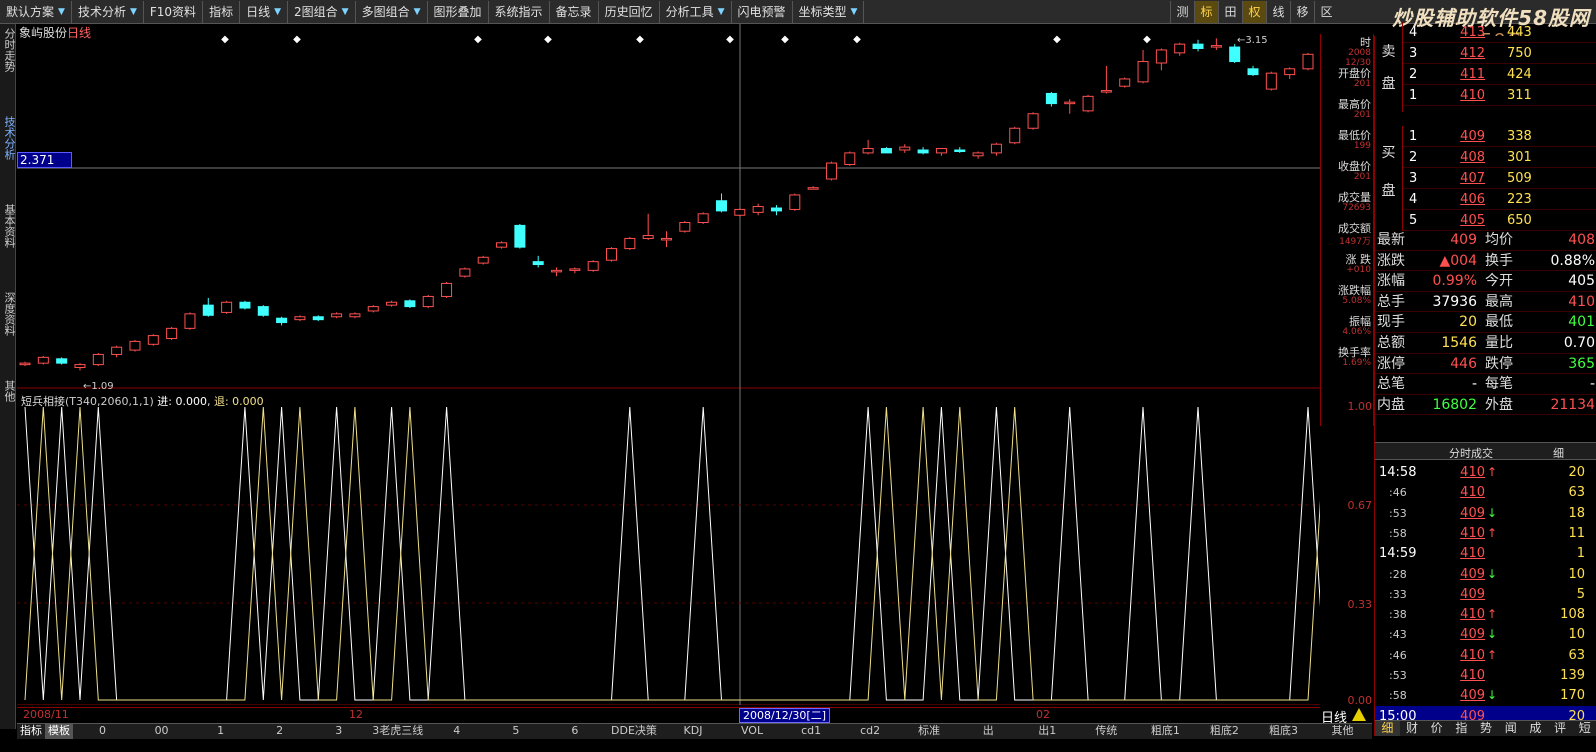  Describe the element at coordinates (1461, 728) in the screenshot. I see `right-tab: 指` at that location.